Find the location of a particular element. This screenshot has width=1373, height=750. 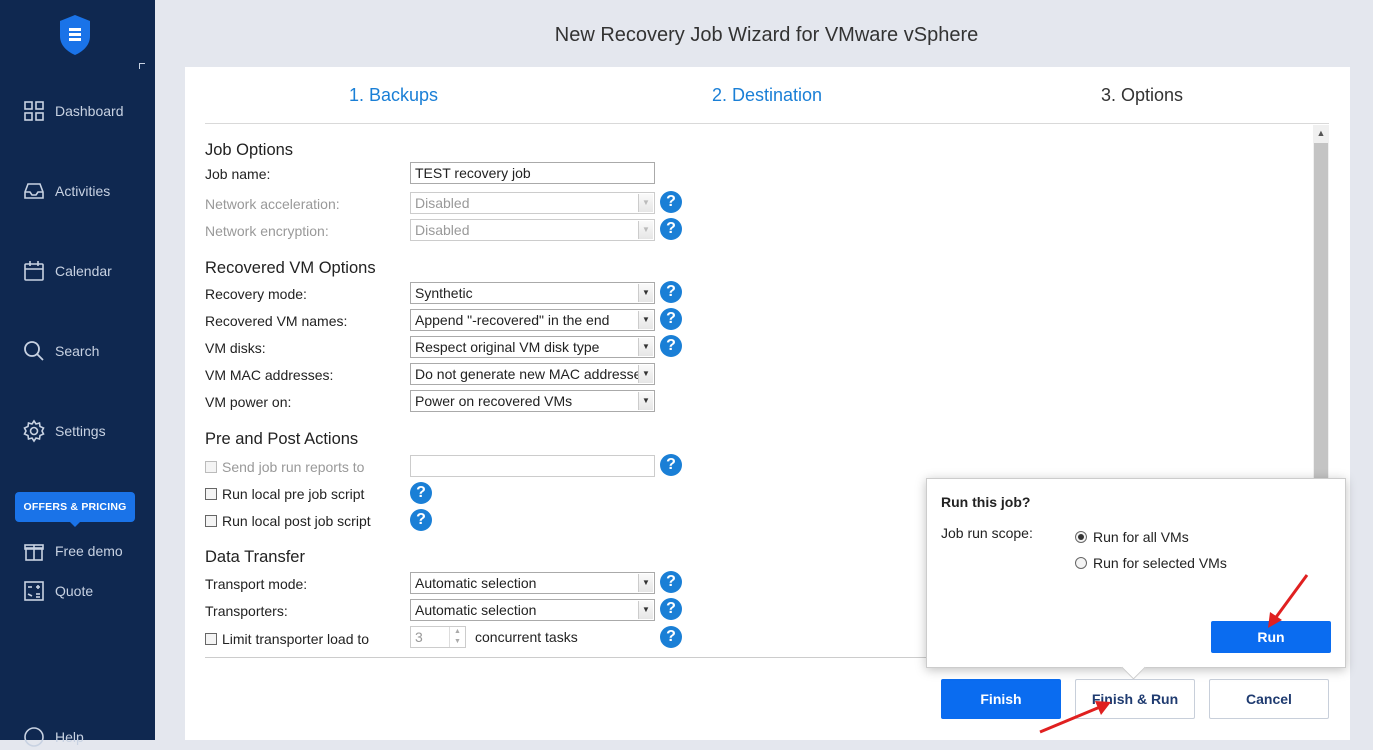

run-scope-label: Job run scope: is located at coordinates (987, 533).